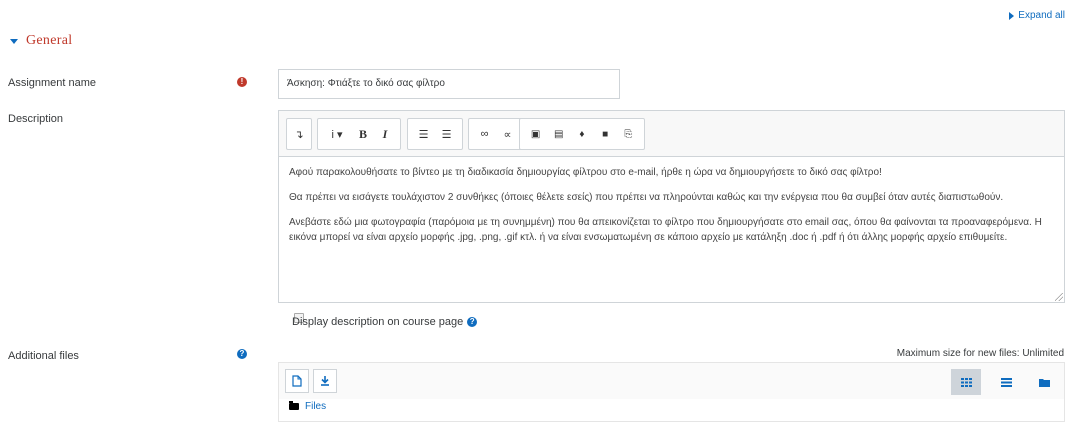 The width and height of the screenshot is (1067, 422). What do you see at coordinates (242, 82) in the screenshot?
I see `required-icon: !` at bounding box center [242, 82].